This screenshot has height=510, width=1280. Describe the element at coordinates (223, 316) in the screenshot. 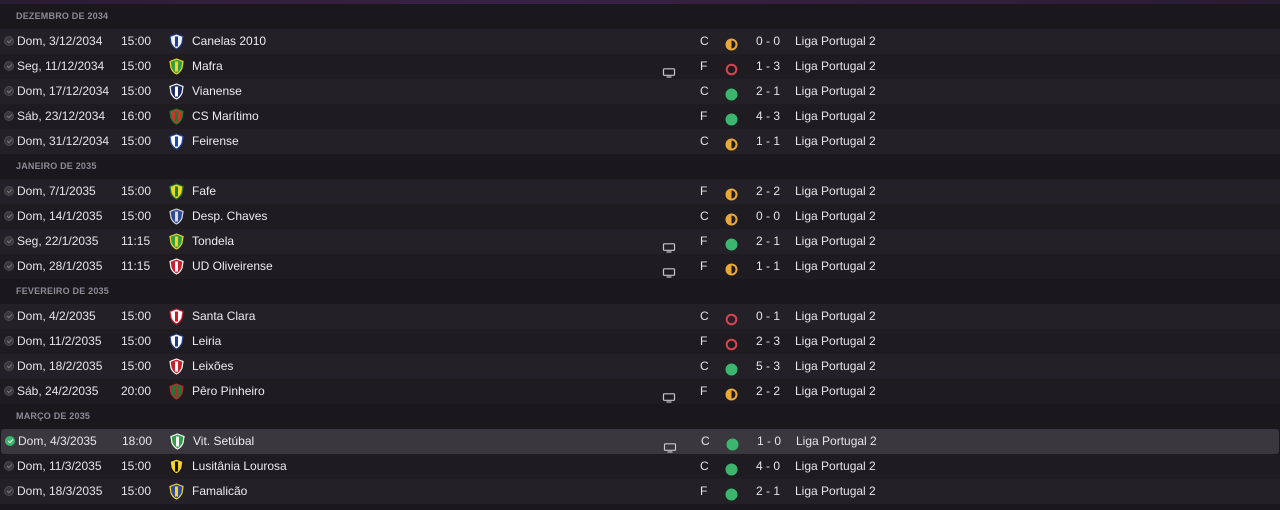

I see `opponent-name: Santa Clara` at that location.